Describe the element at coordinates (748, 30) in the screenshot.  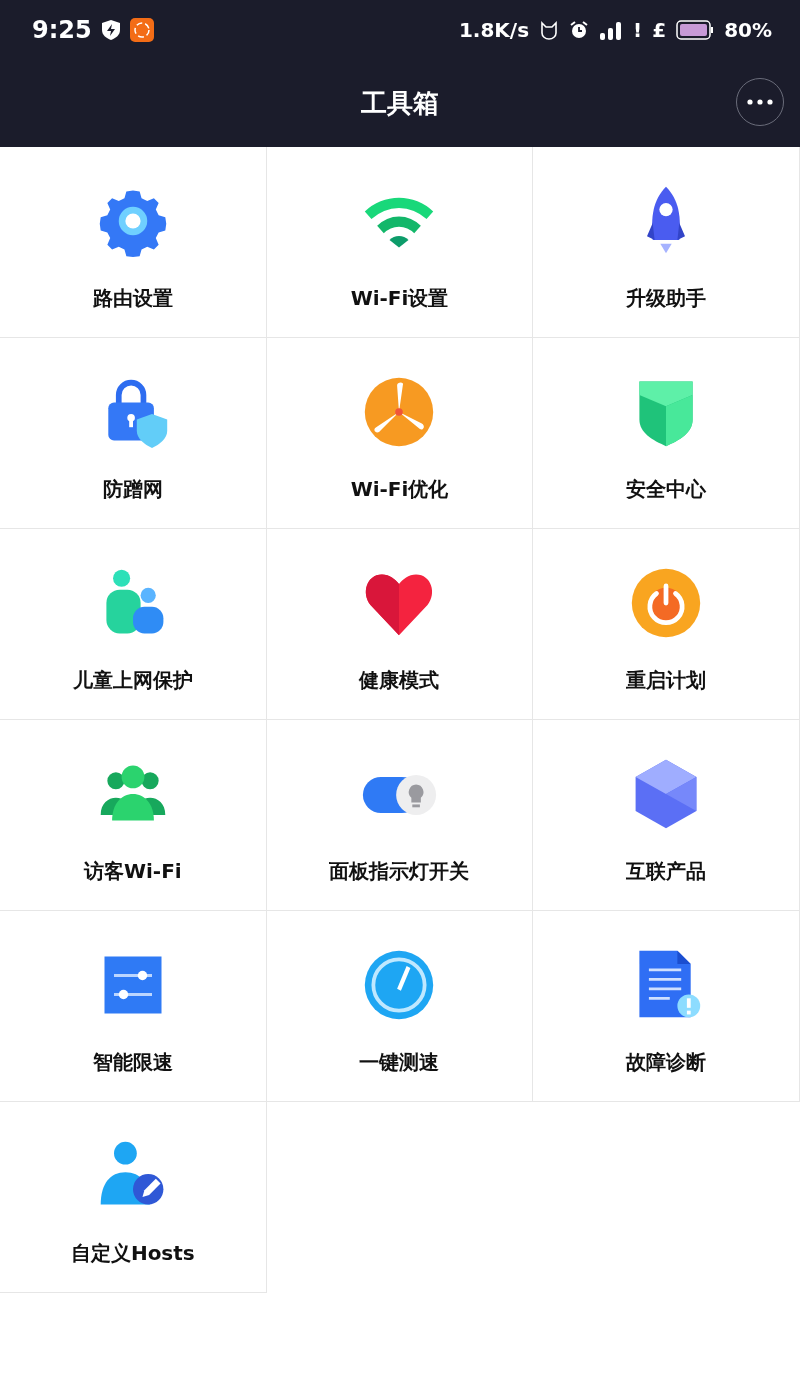
I see `battery-percent: 80%` at that location.